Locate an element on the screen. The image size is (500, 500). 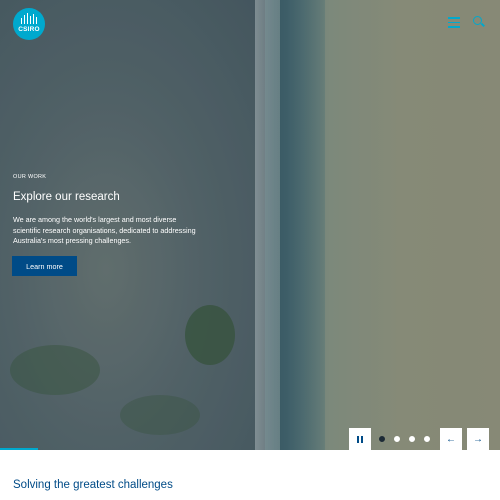
slide-progress-bar is located at coordinates (19, 449).